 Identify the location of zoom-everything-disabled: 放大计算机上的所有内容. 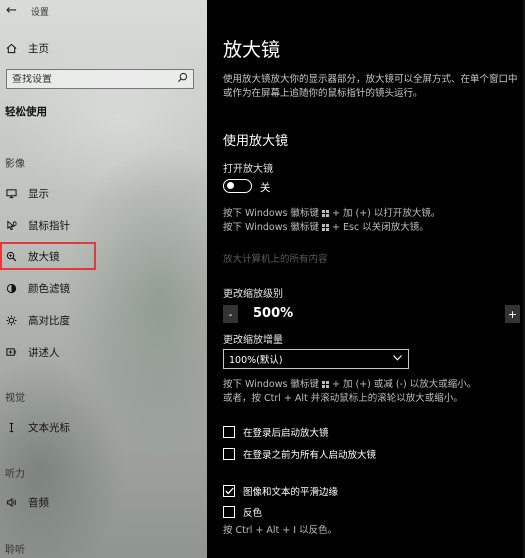
(275, 259).